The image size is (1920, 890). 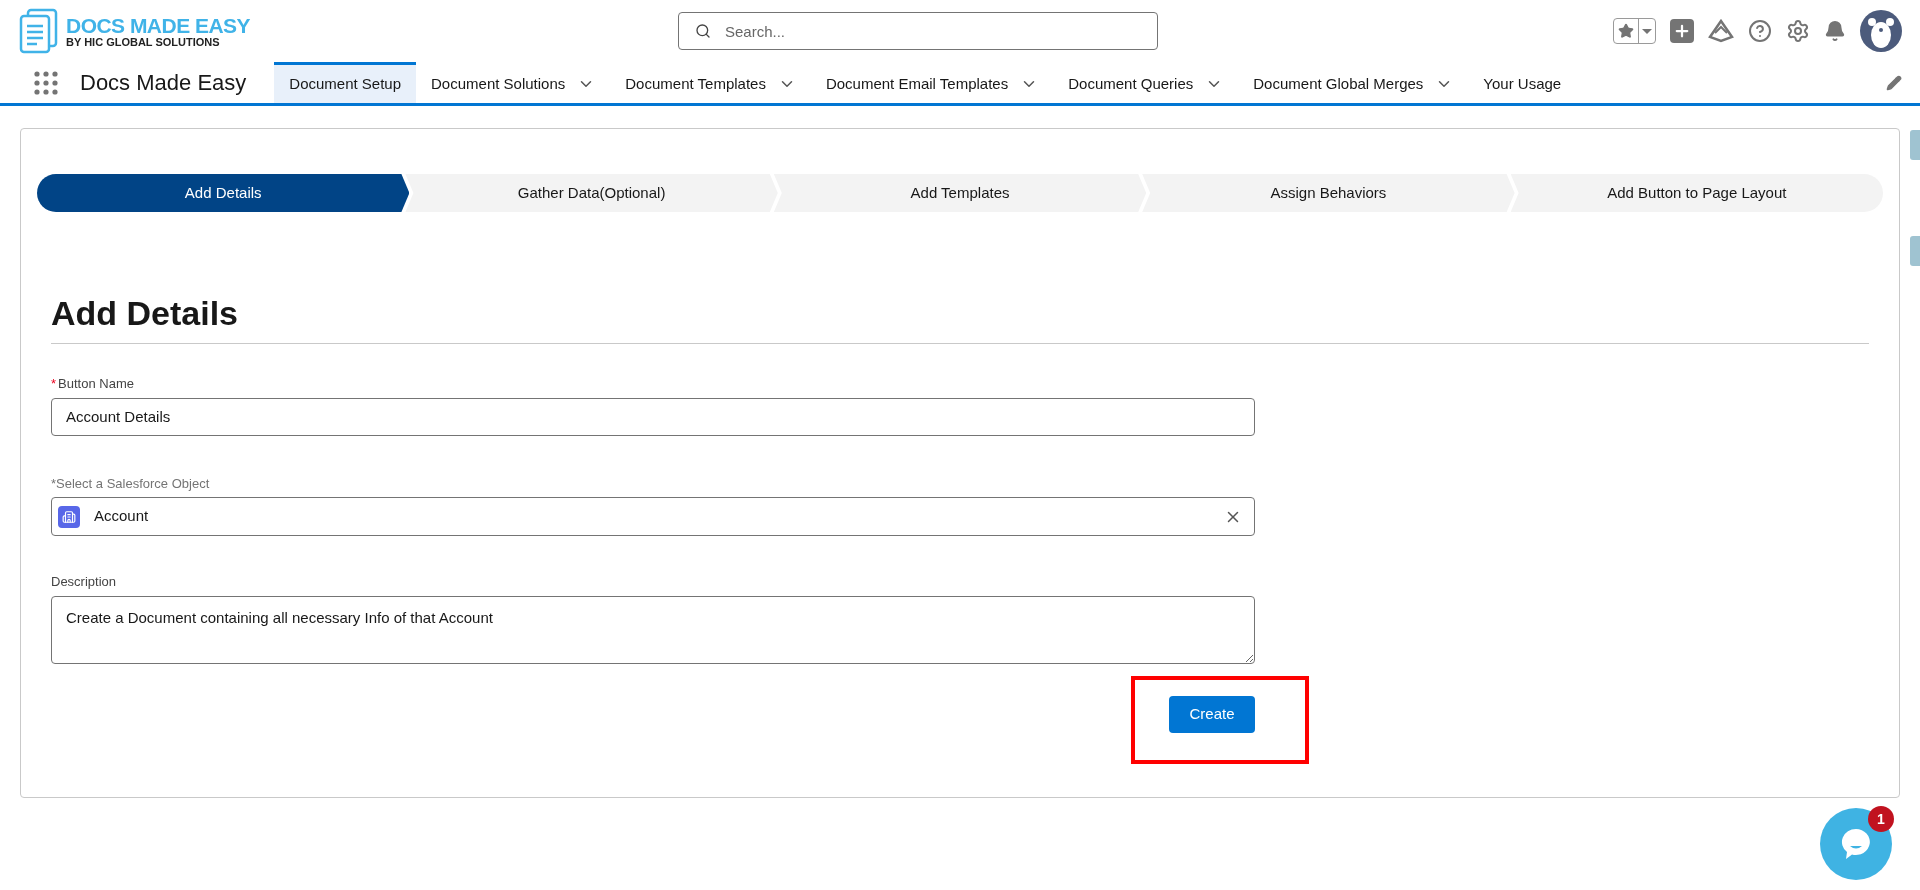 I want to click on nav-tab: Document Email Templates, so click(x=932, y=82).